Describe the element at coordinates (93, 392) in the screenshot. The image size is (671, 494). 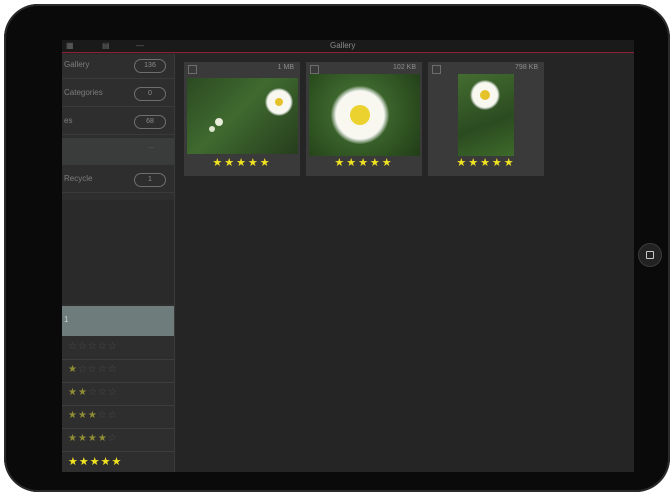
I see `rating-stars: ★★☆☆☆` at that location.